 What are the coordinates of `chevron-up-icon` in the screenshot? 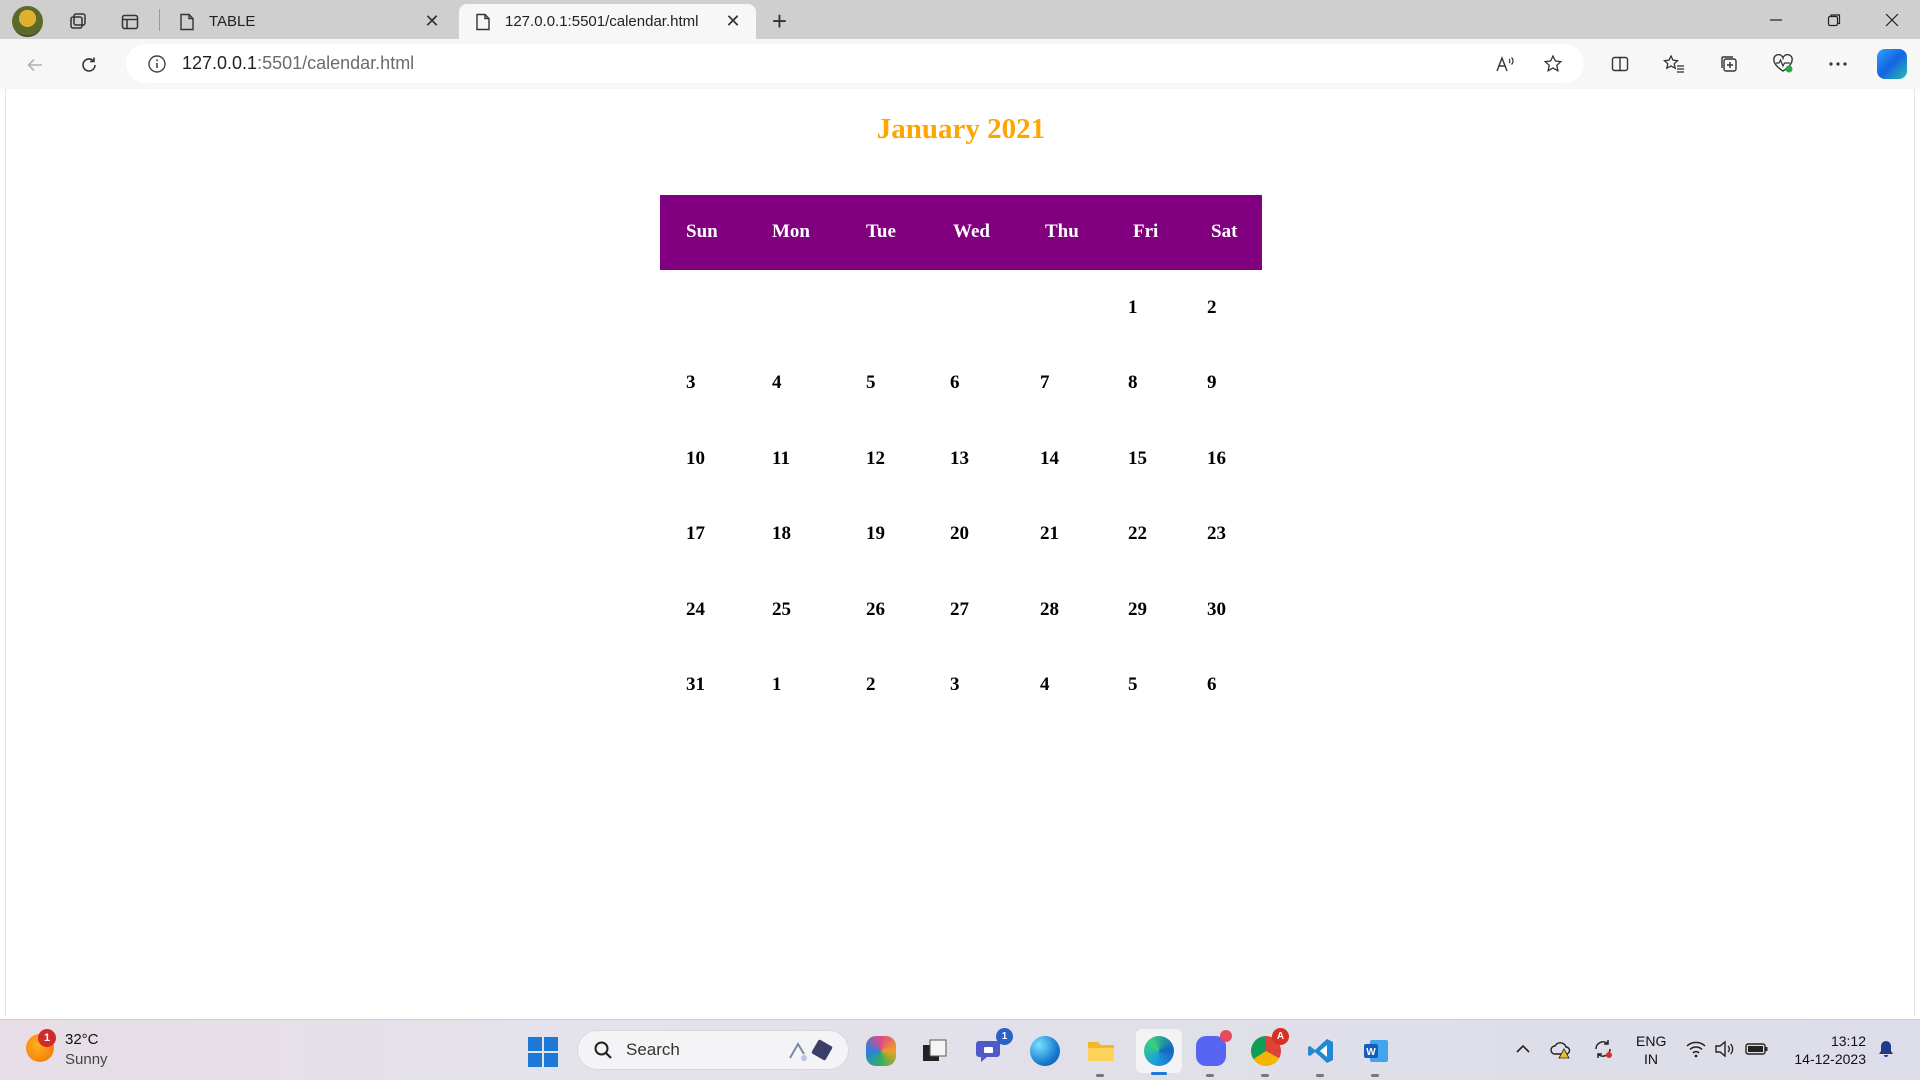 It's located at (1523, 1049).